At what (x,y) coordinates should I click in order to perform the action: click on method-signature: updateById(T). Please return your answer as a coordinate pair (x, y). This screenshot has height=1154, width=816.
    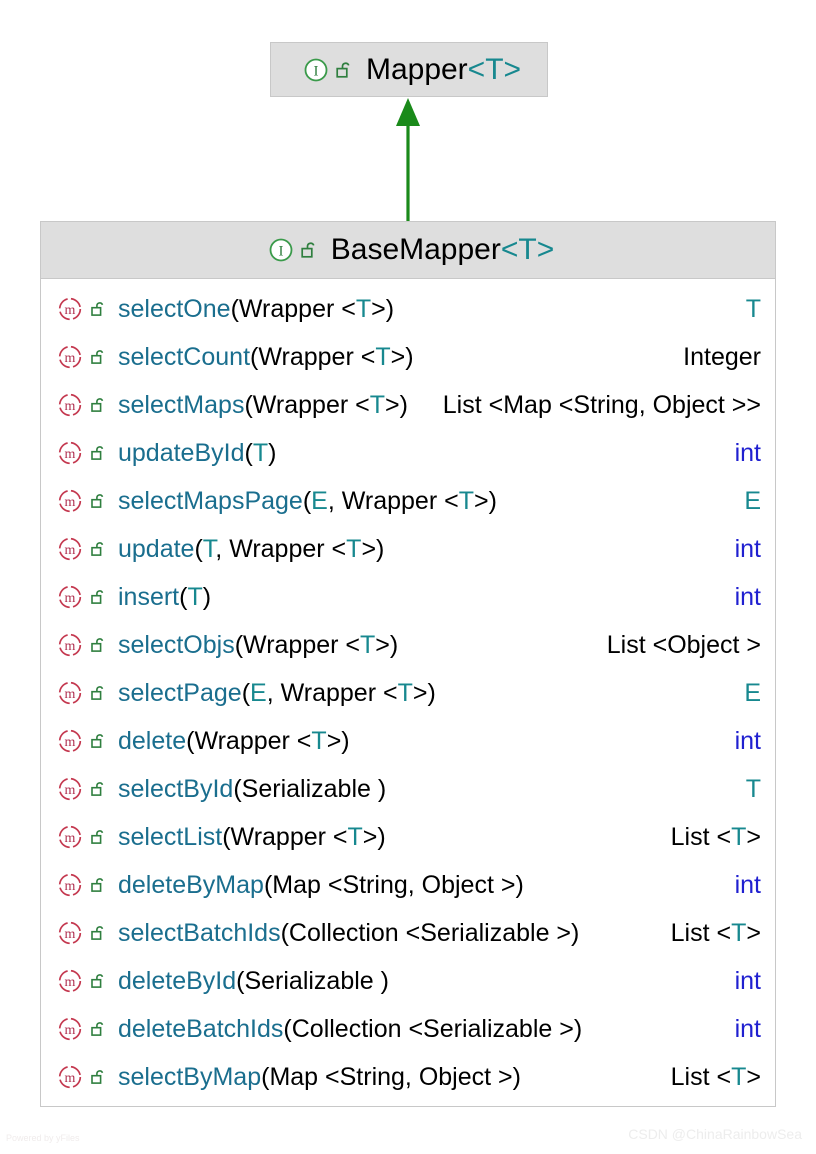
    Looking at the image, I should click on (197, 453).